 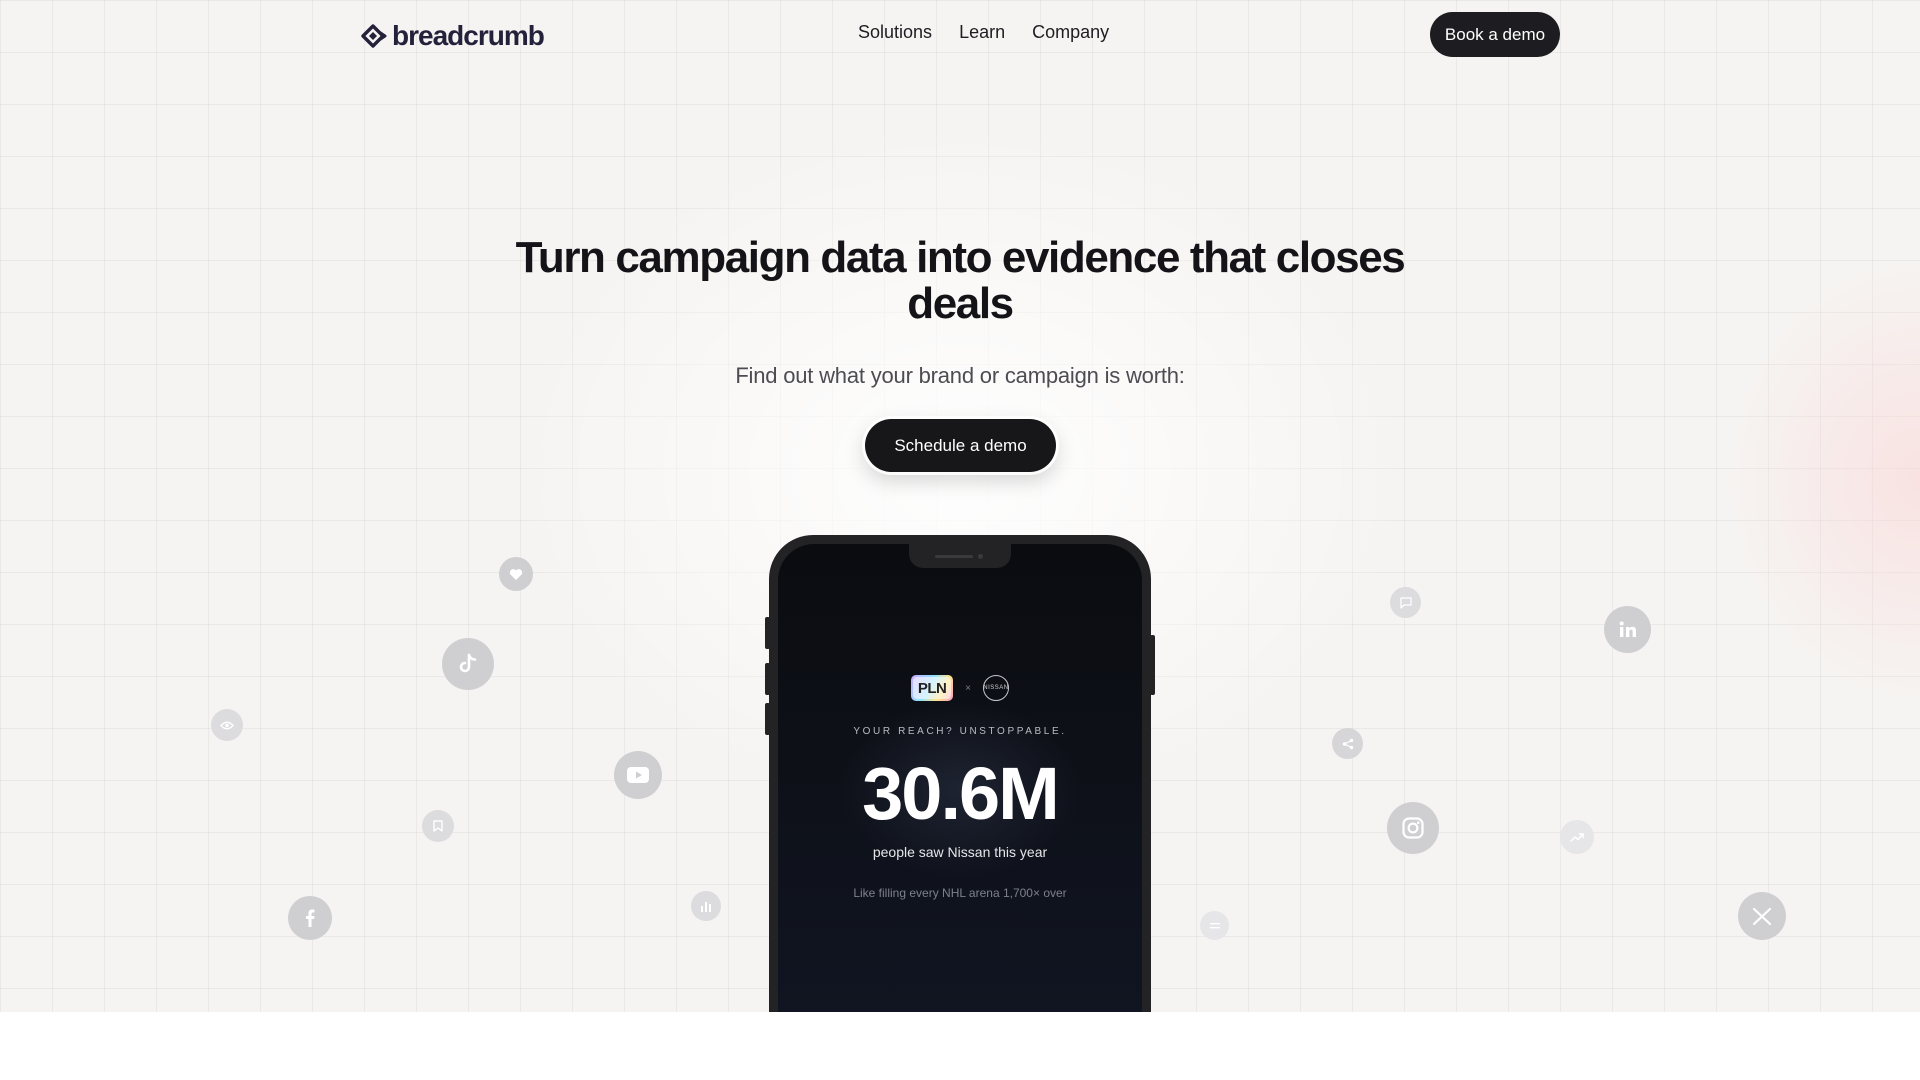 What do you see at coordinates (980, 556) in the screenshot?
I see `notch-camera` at bounding box center [980, 556].